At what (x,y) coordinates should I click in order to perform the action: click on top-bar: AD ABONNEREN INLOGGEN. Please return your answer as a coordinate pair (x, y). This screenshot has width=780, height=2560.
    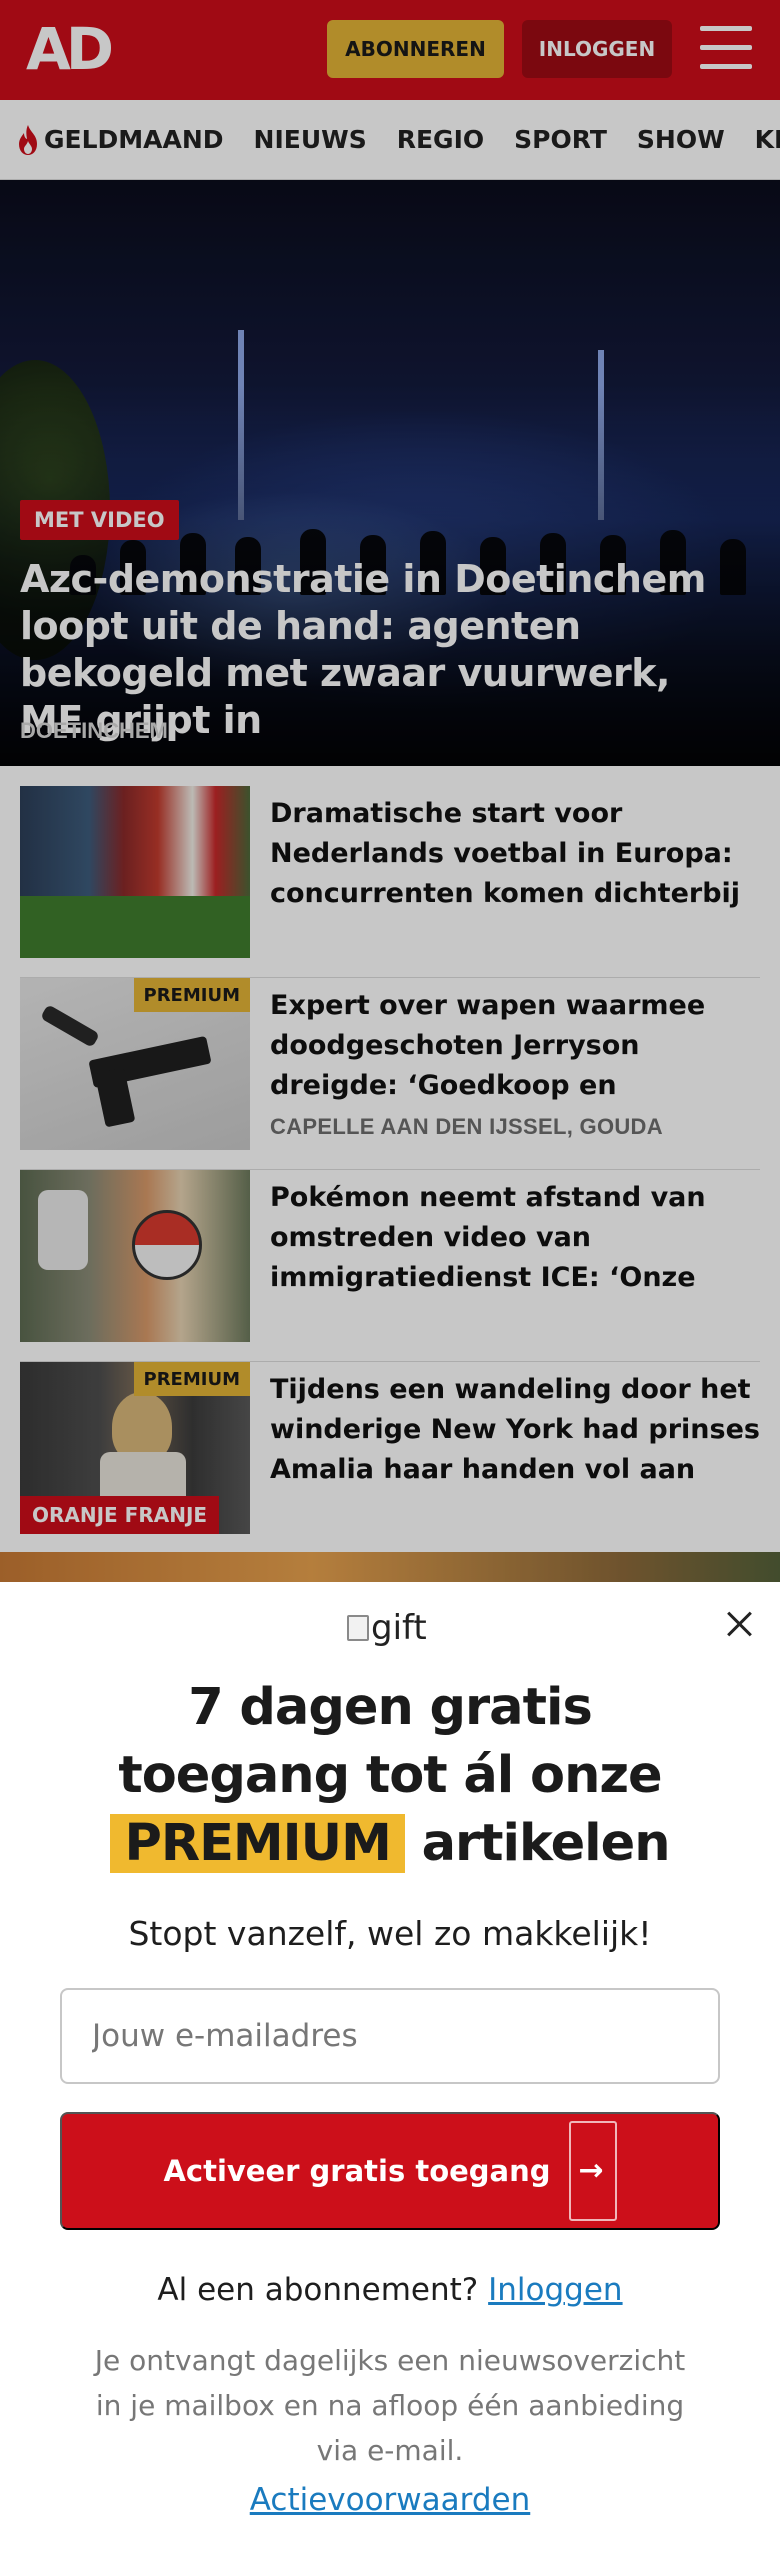
    Looking at the image, I should click on (390, 50).